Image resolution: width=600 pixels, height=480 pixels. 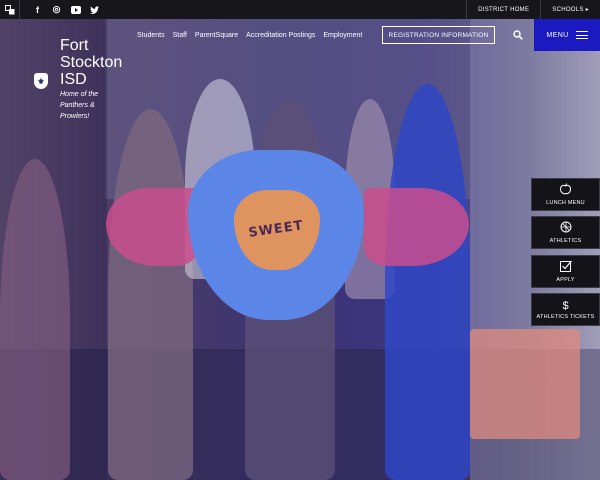 What do you see at coordinates (518, 35) in the screenshot?
I see `search-icon` at bounding box center [518, 35].